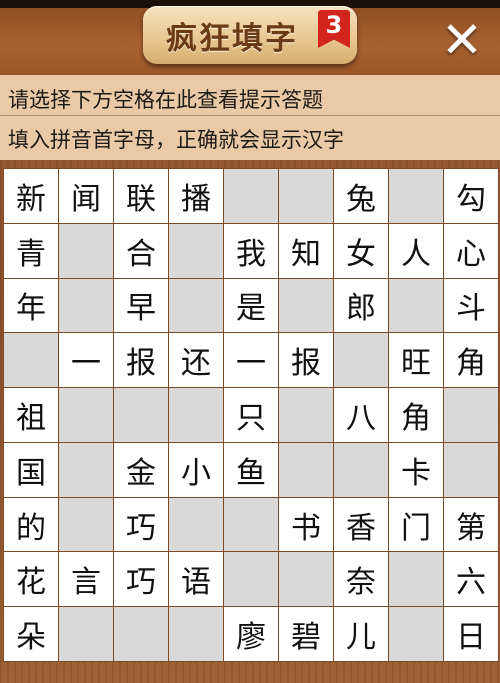  I want to click on grid-cell-filled: 勾, so click(471, 196).